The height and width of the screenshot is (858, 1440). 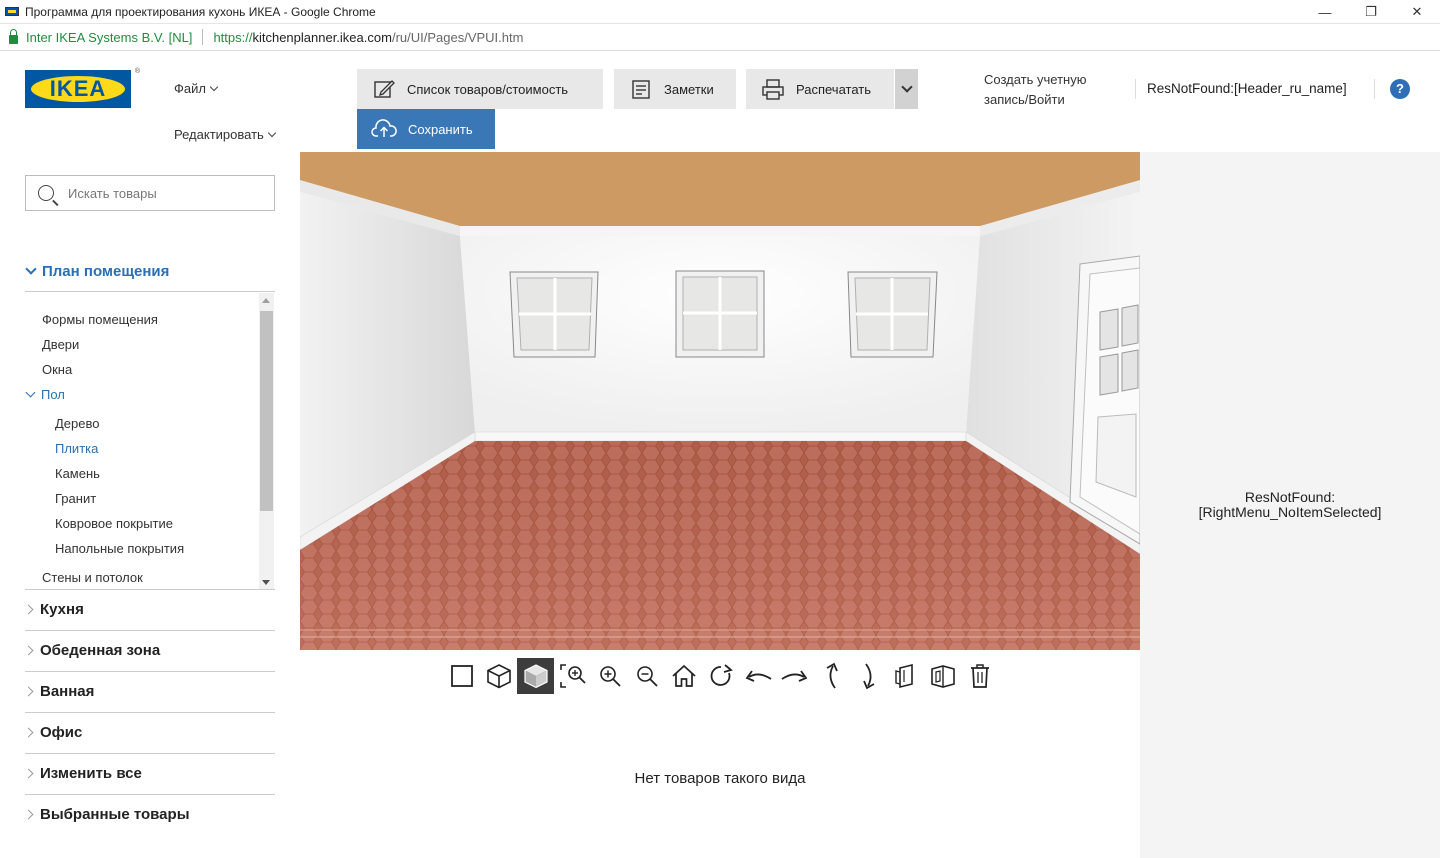 I want to click on tree-item-granite: Гранит, so click(x=75, y=498).